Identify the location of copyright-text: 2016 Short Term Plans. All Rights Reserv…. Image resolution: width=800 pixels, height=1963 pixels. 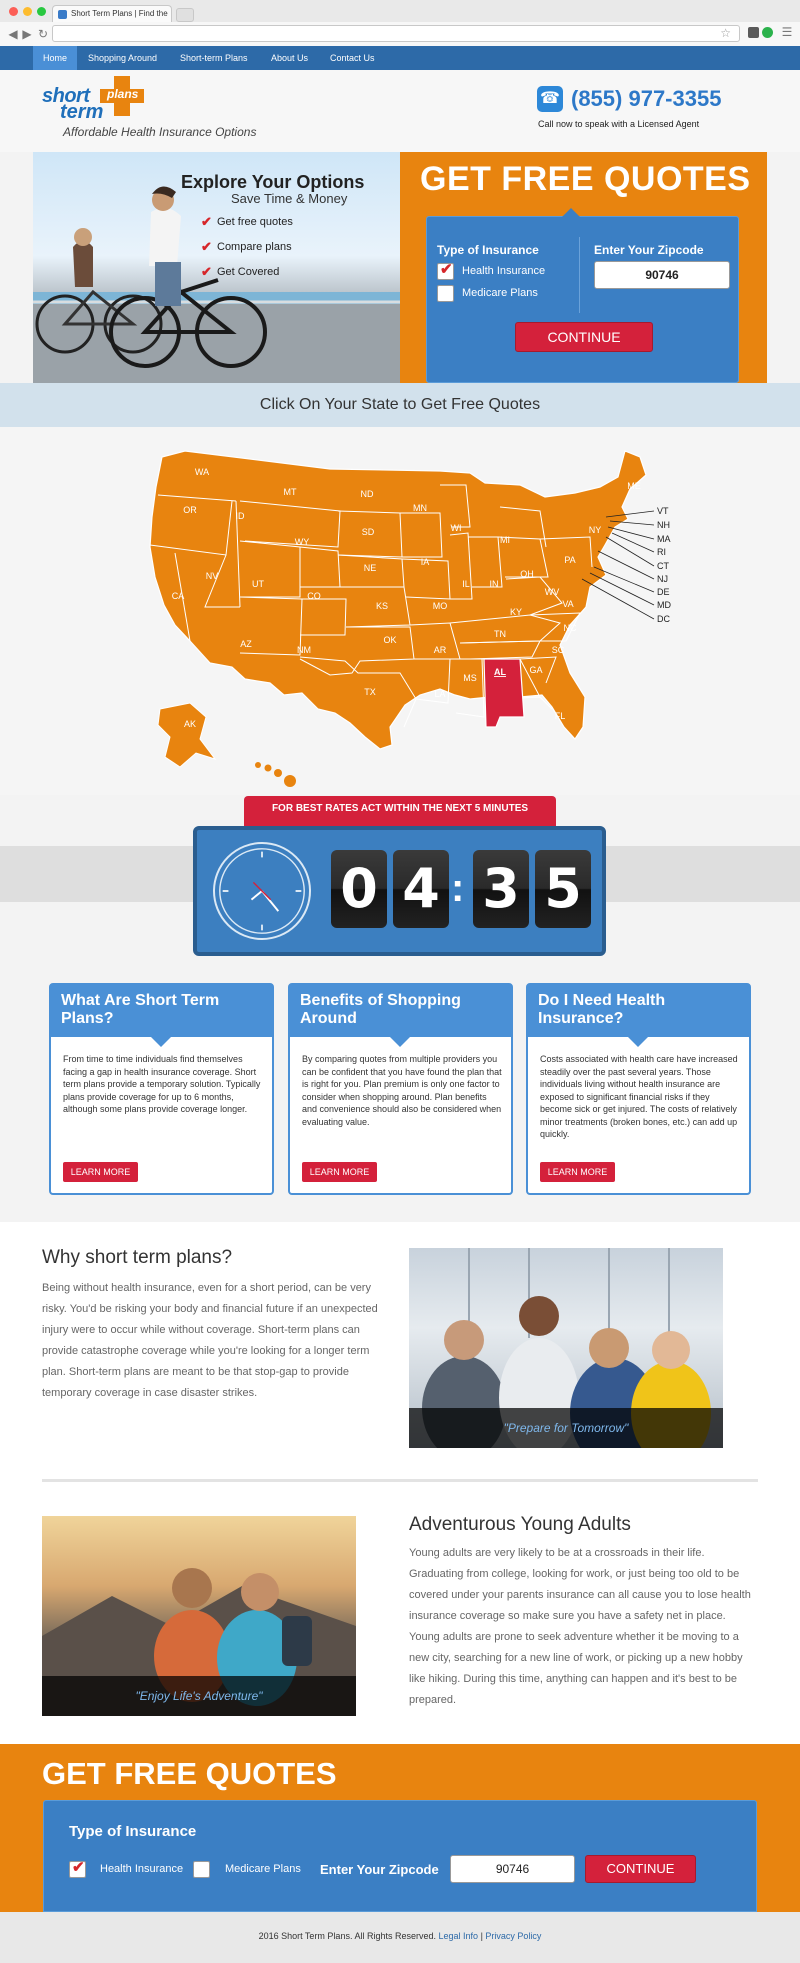
(347, 1936).